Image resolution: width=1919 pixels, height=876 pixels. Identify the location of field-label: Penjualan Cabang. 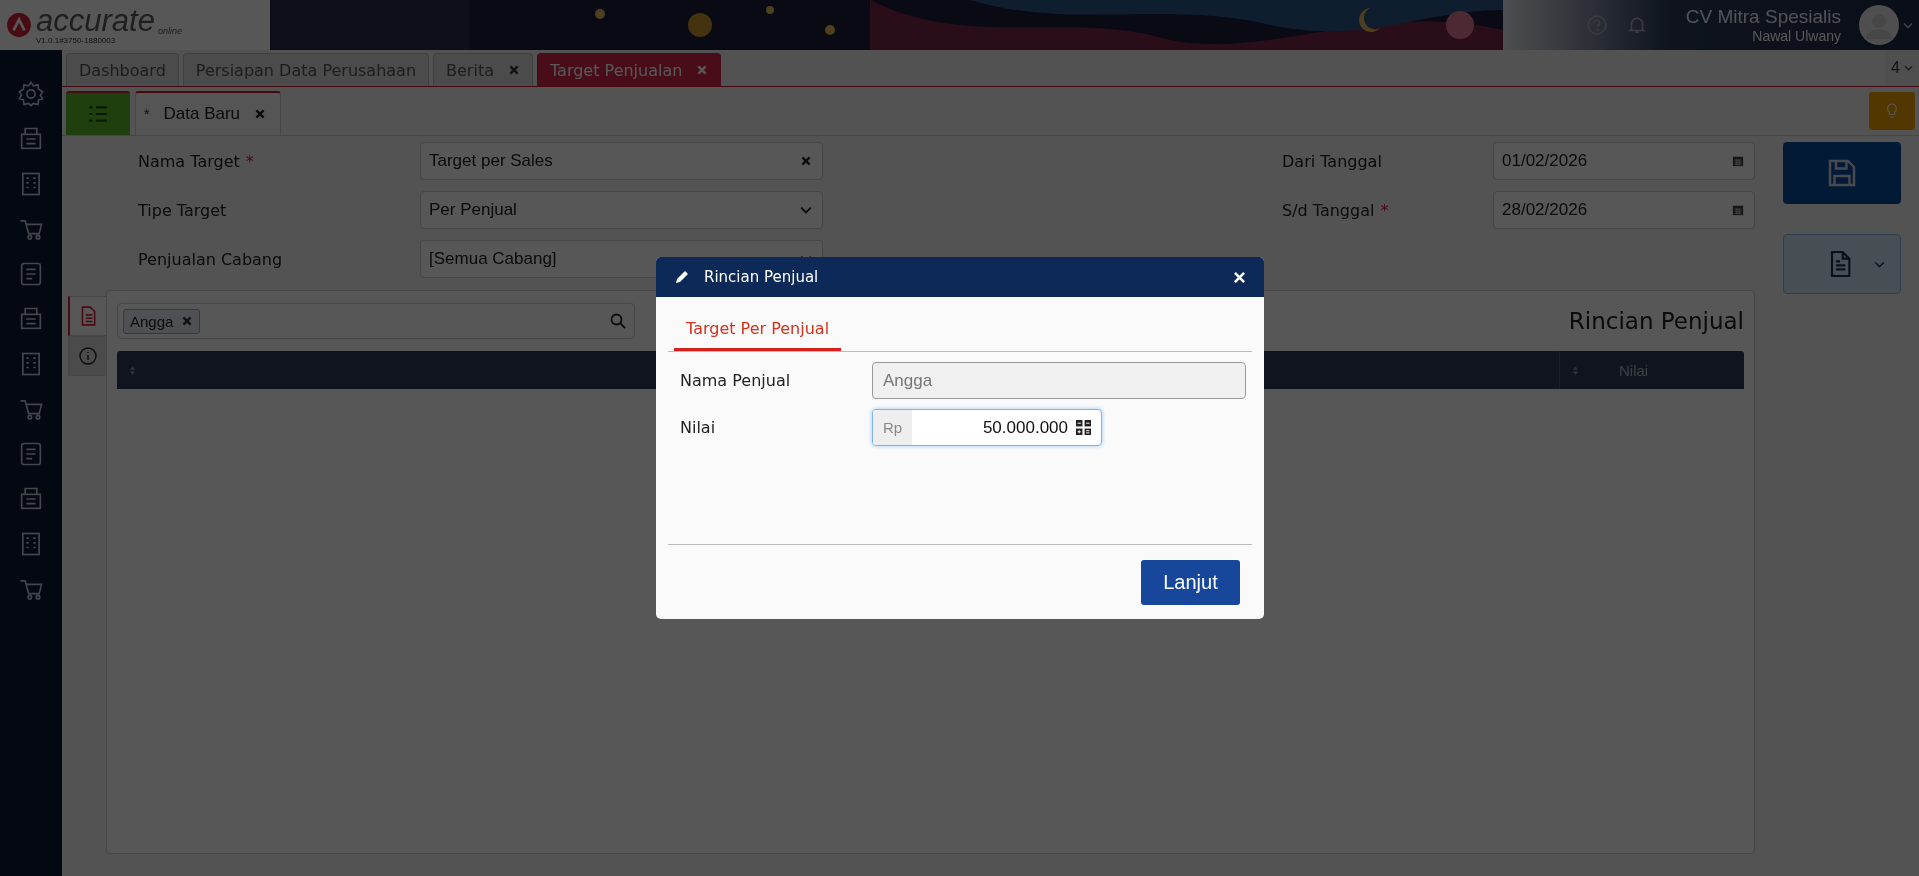
(210, 259).